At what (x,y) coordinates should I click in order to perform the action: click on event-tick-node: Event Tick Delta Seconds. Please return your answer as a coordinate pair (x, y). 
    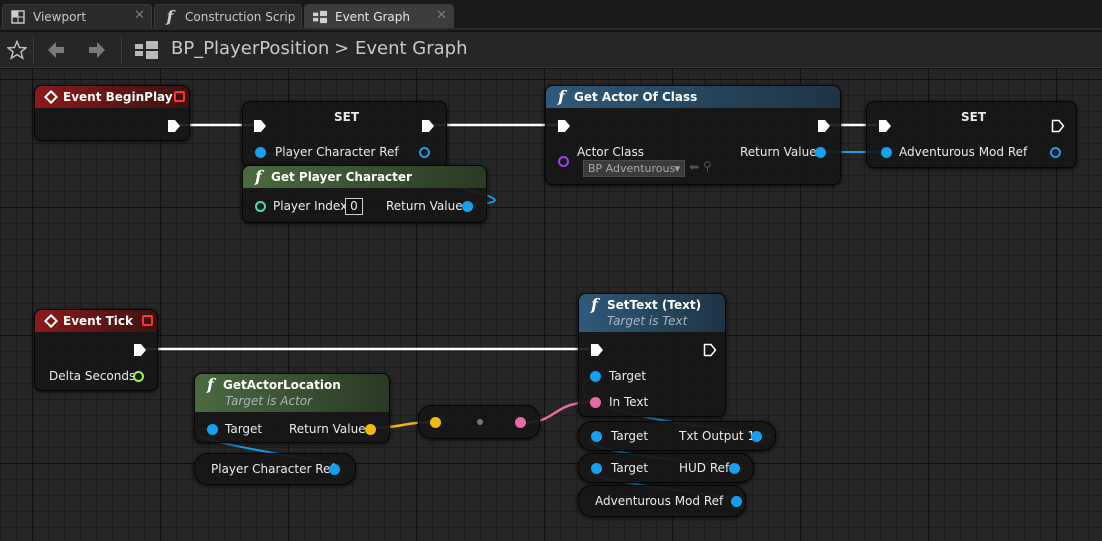
    Looking at the image, I should click on (96, 350).